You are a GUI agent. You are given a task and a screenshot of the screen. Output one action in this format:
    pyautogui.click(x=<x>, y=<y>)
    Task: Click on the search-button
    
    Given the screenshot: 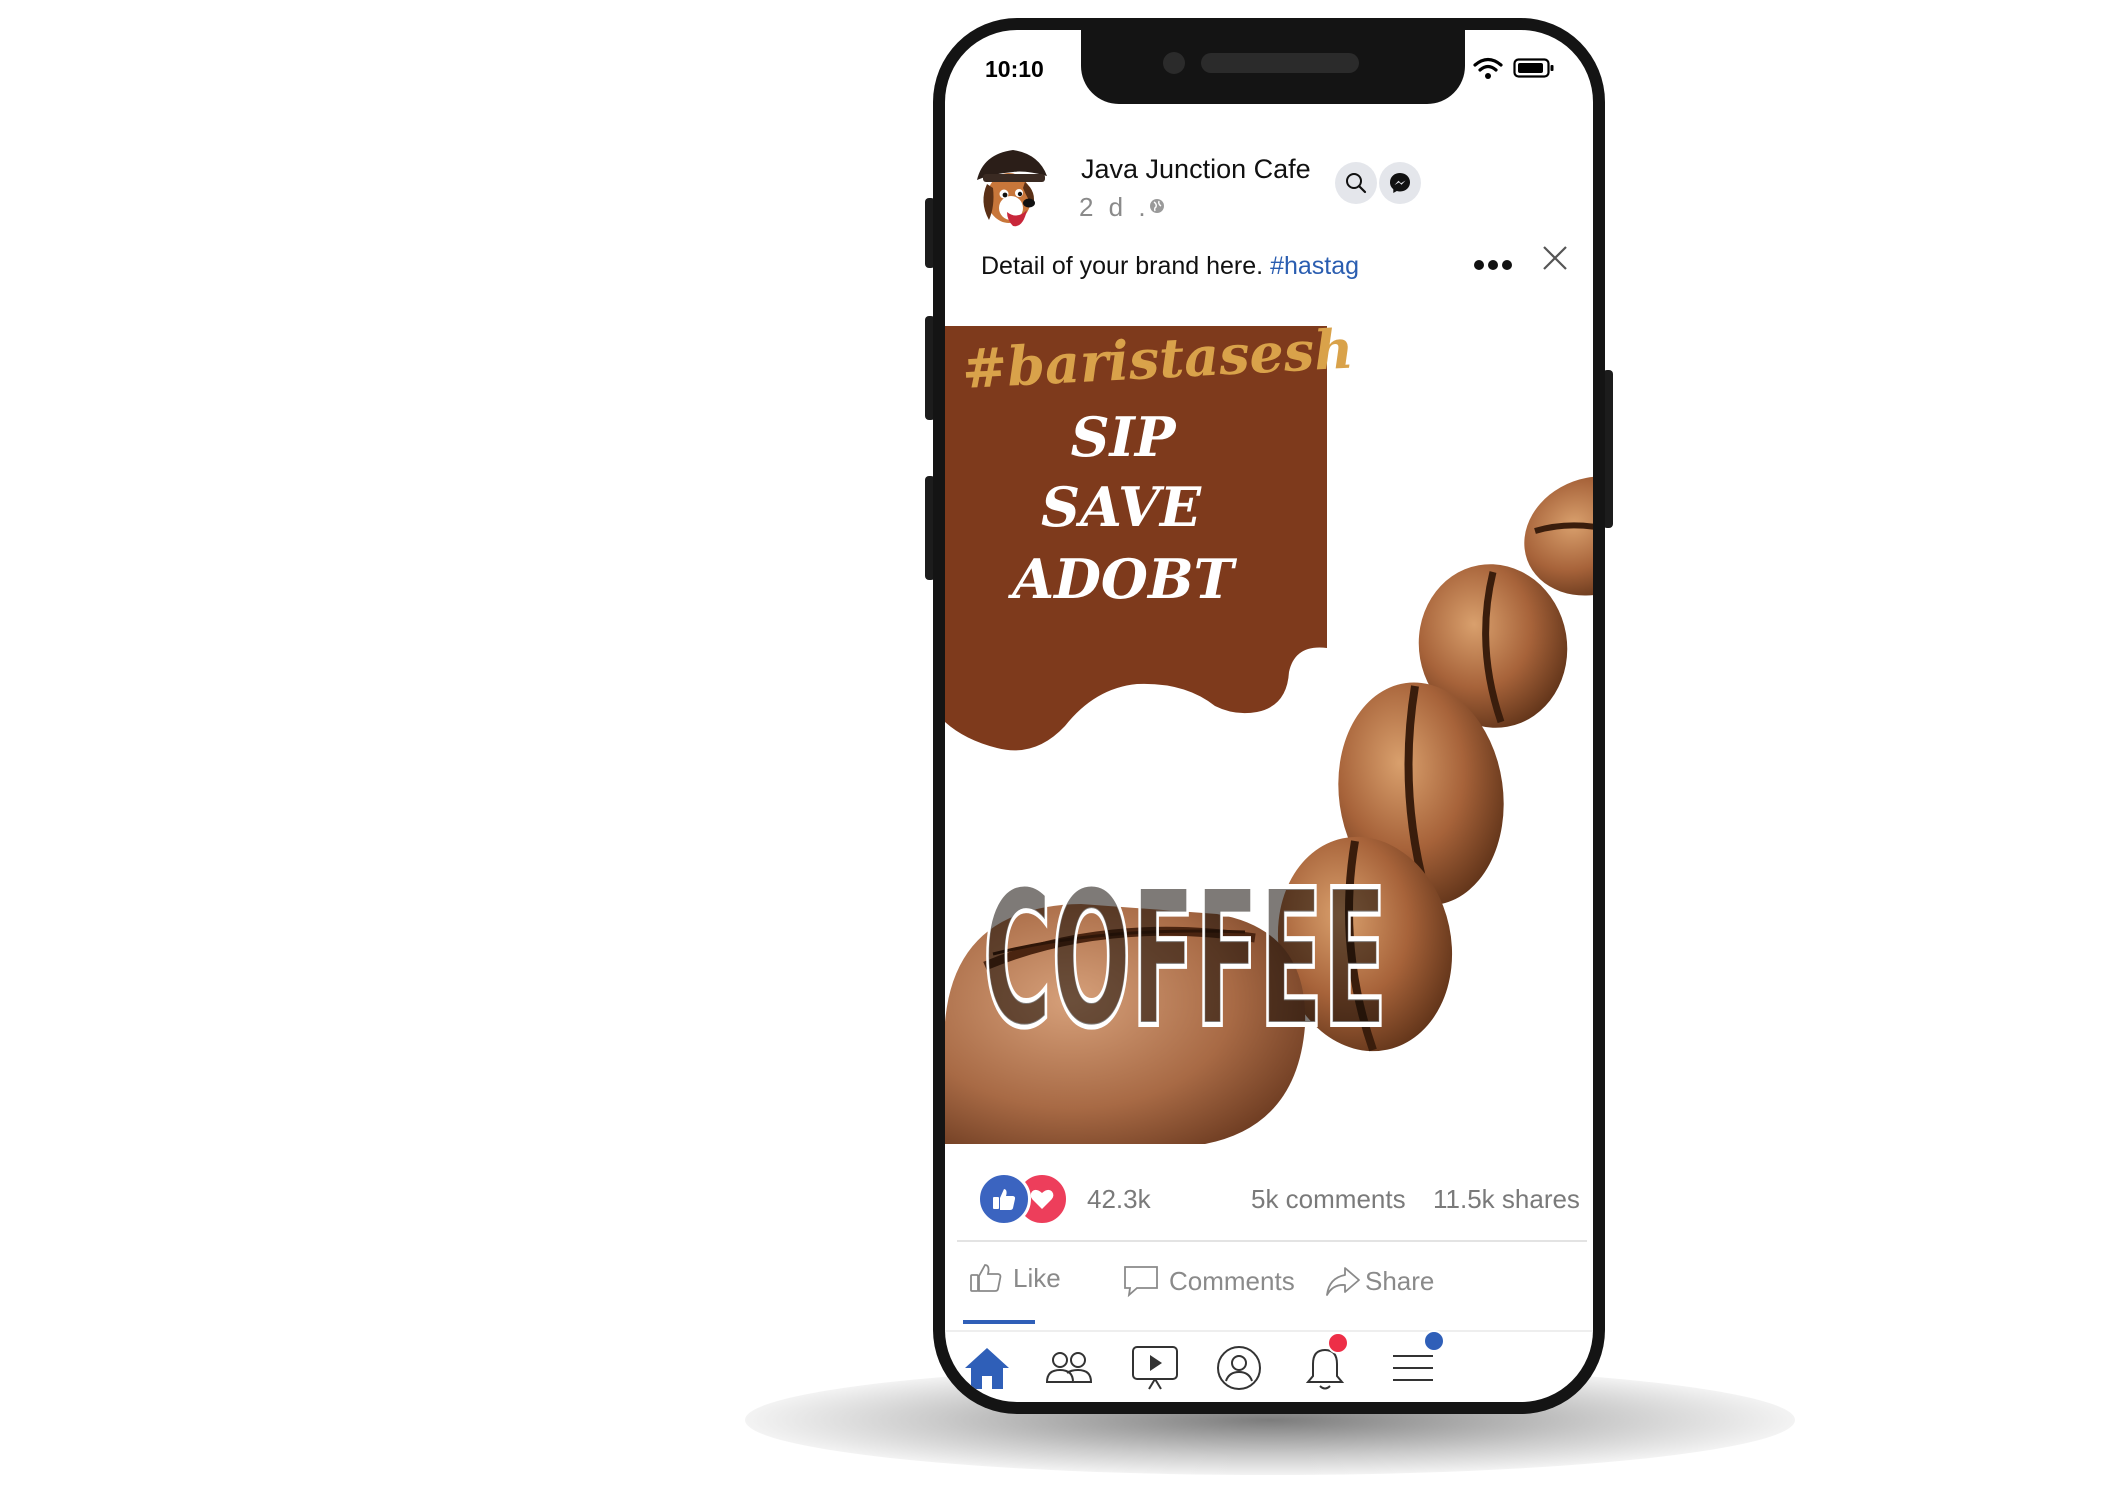 What is the action you would take?
    pyautogui.click(x=1356, y=183)
    